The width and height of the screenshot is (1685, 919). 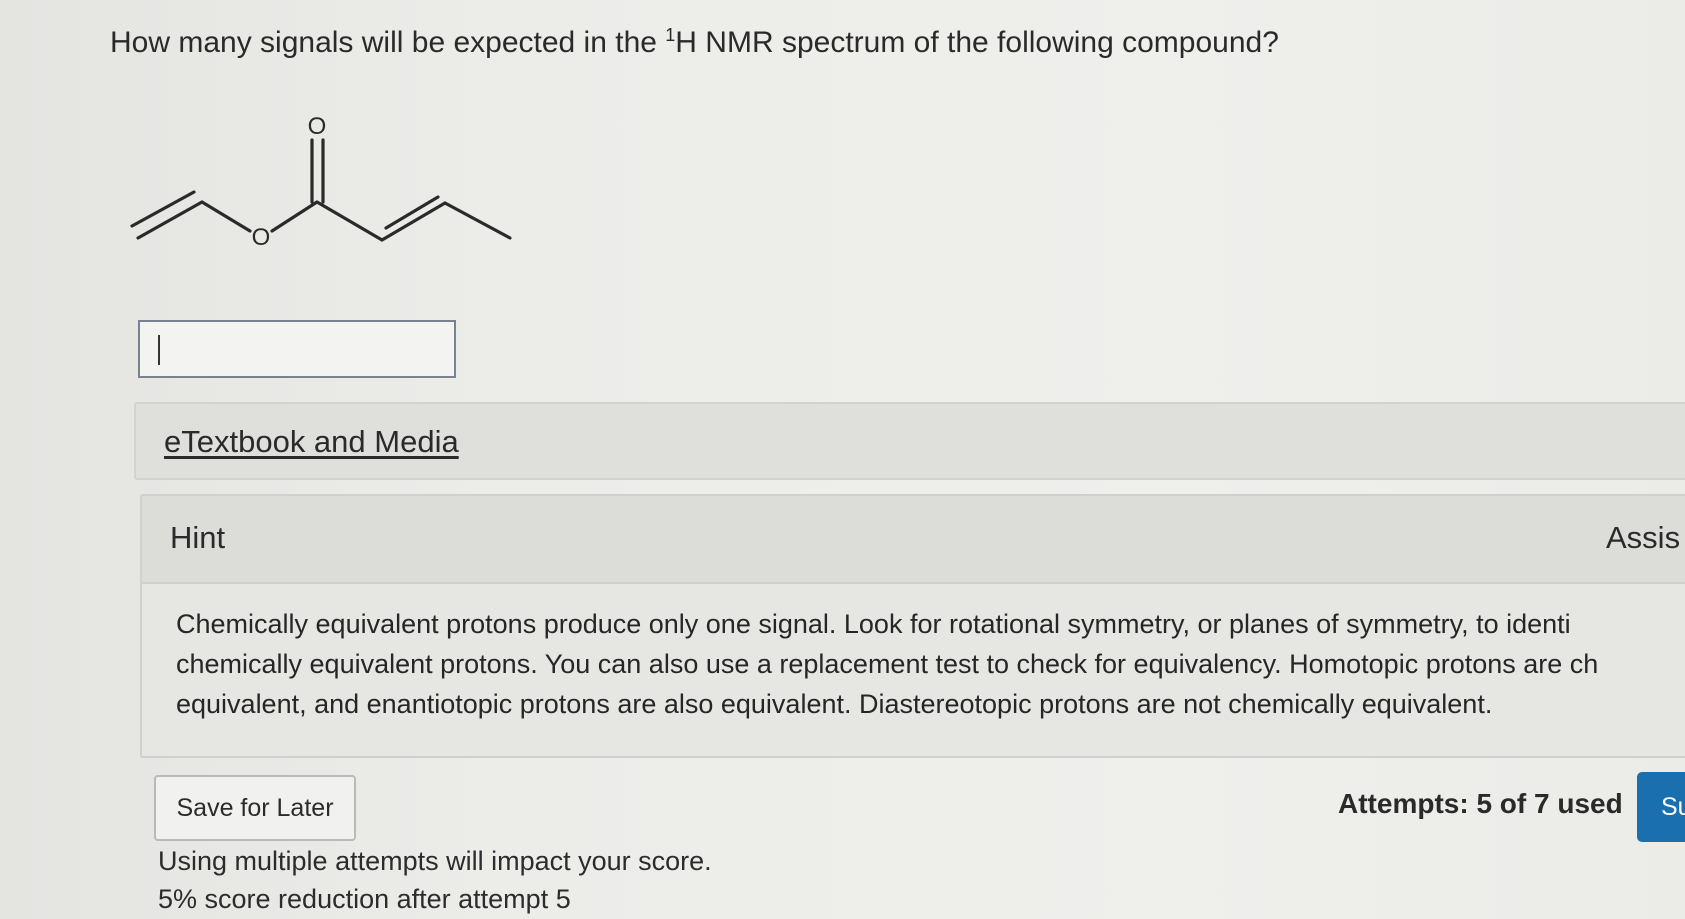 I want to click on ester-oxygen-label: O, so click(x=261, y=237).